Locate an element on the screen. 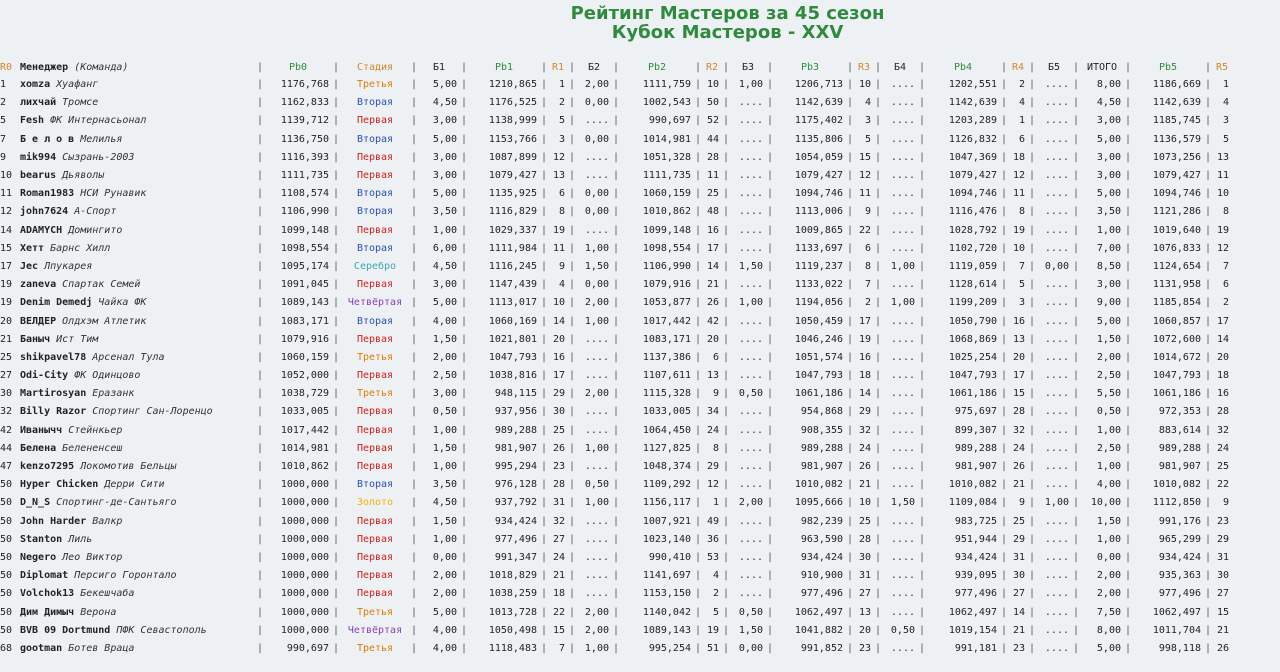 This screenshot has height=672, width=1280. r5-cell: 13 is located at coordinates (1222, 157).